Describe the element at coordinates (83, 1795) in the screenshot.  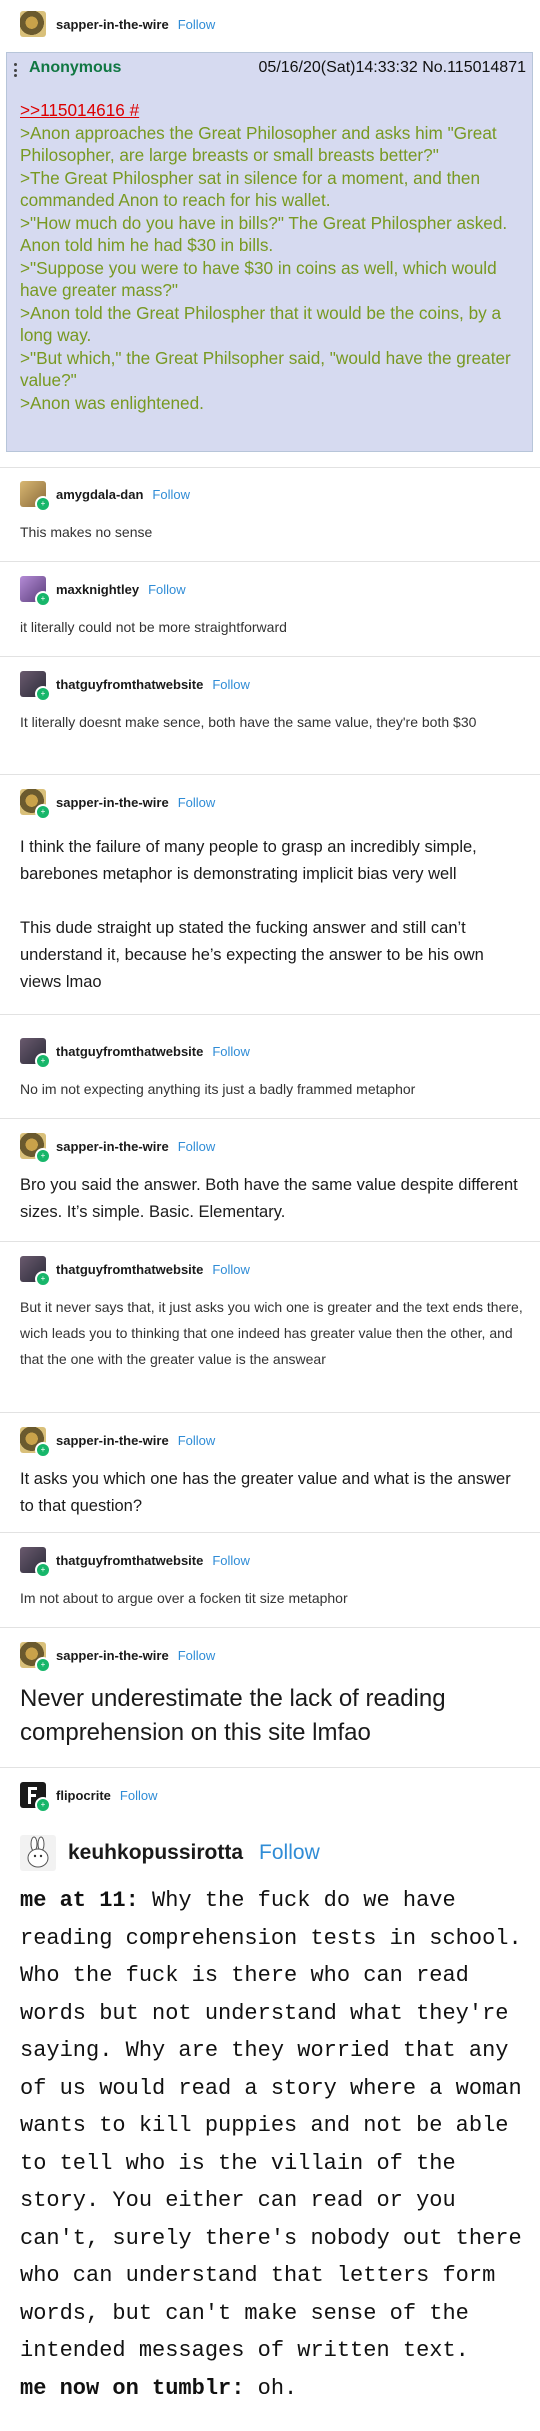
I see `username: flipocrite` at that location.